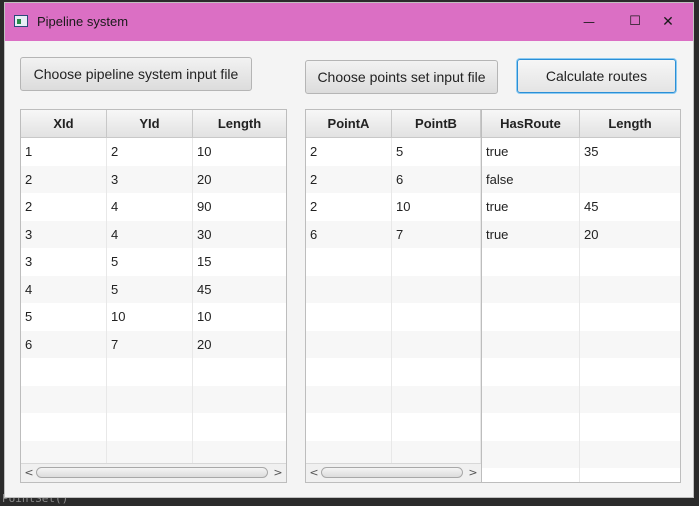 Image resolution: width=699 pixels, height=506 pixels. Describe the element at coordinates (136, 74) in the screenshot. I see `choose-pipeline-file-button: Choose pipeline system input file` at that location.